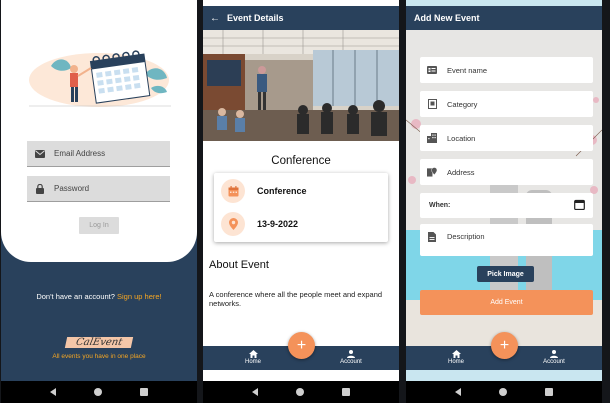 The image size is (610, 403). I want to click on description-placeholder: Description, so click(466, 236).